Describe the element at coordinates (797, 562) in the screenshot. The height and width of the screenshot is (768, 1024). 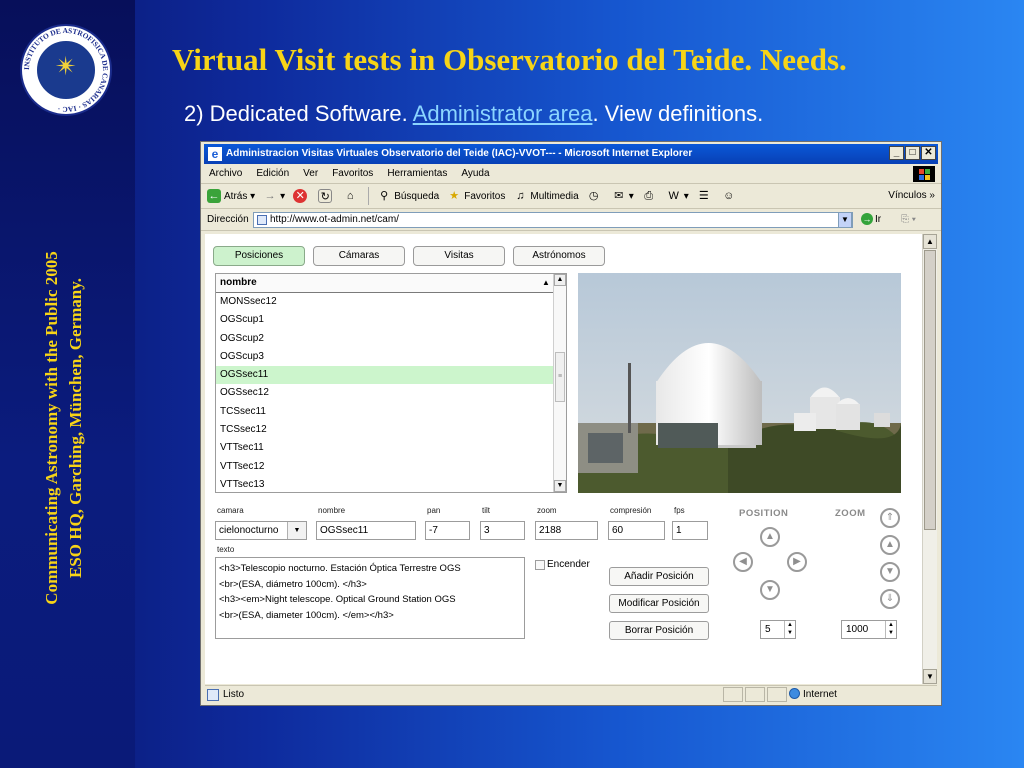
I see `pan-right-icon: ▶` at that location.